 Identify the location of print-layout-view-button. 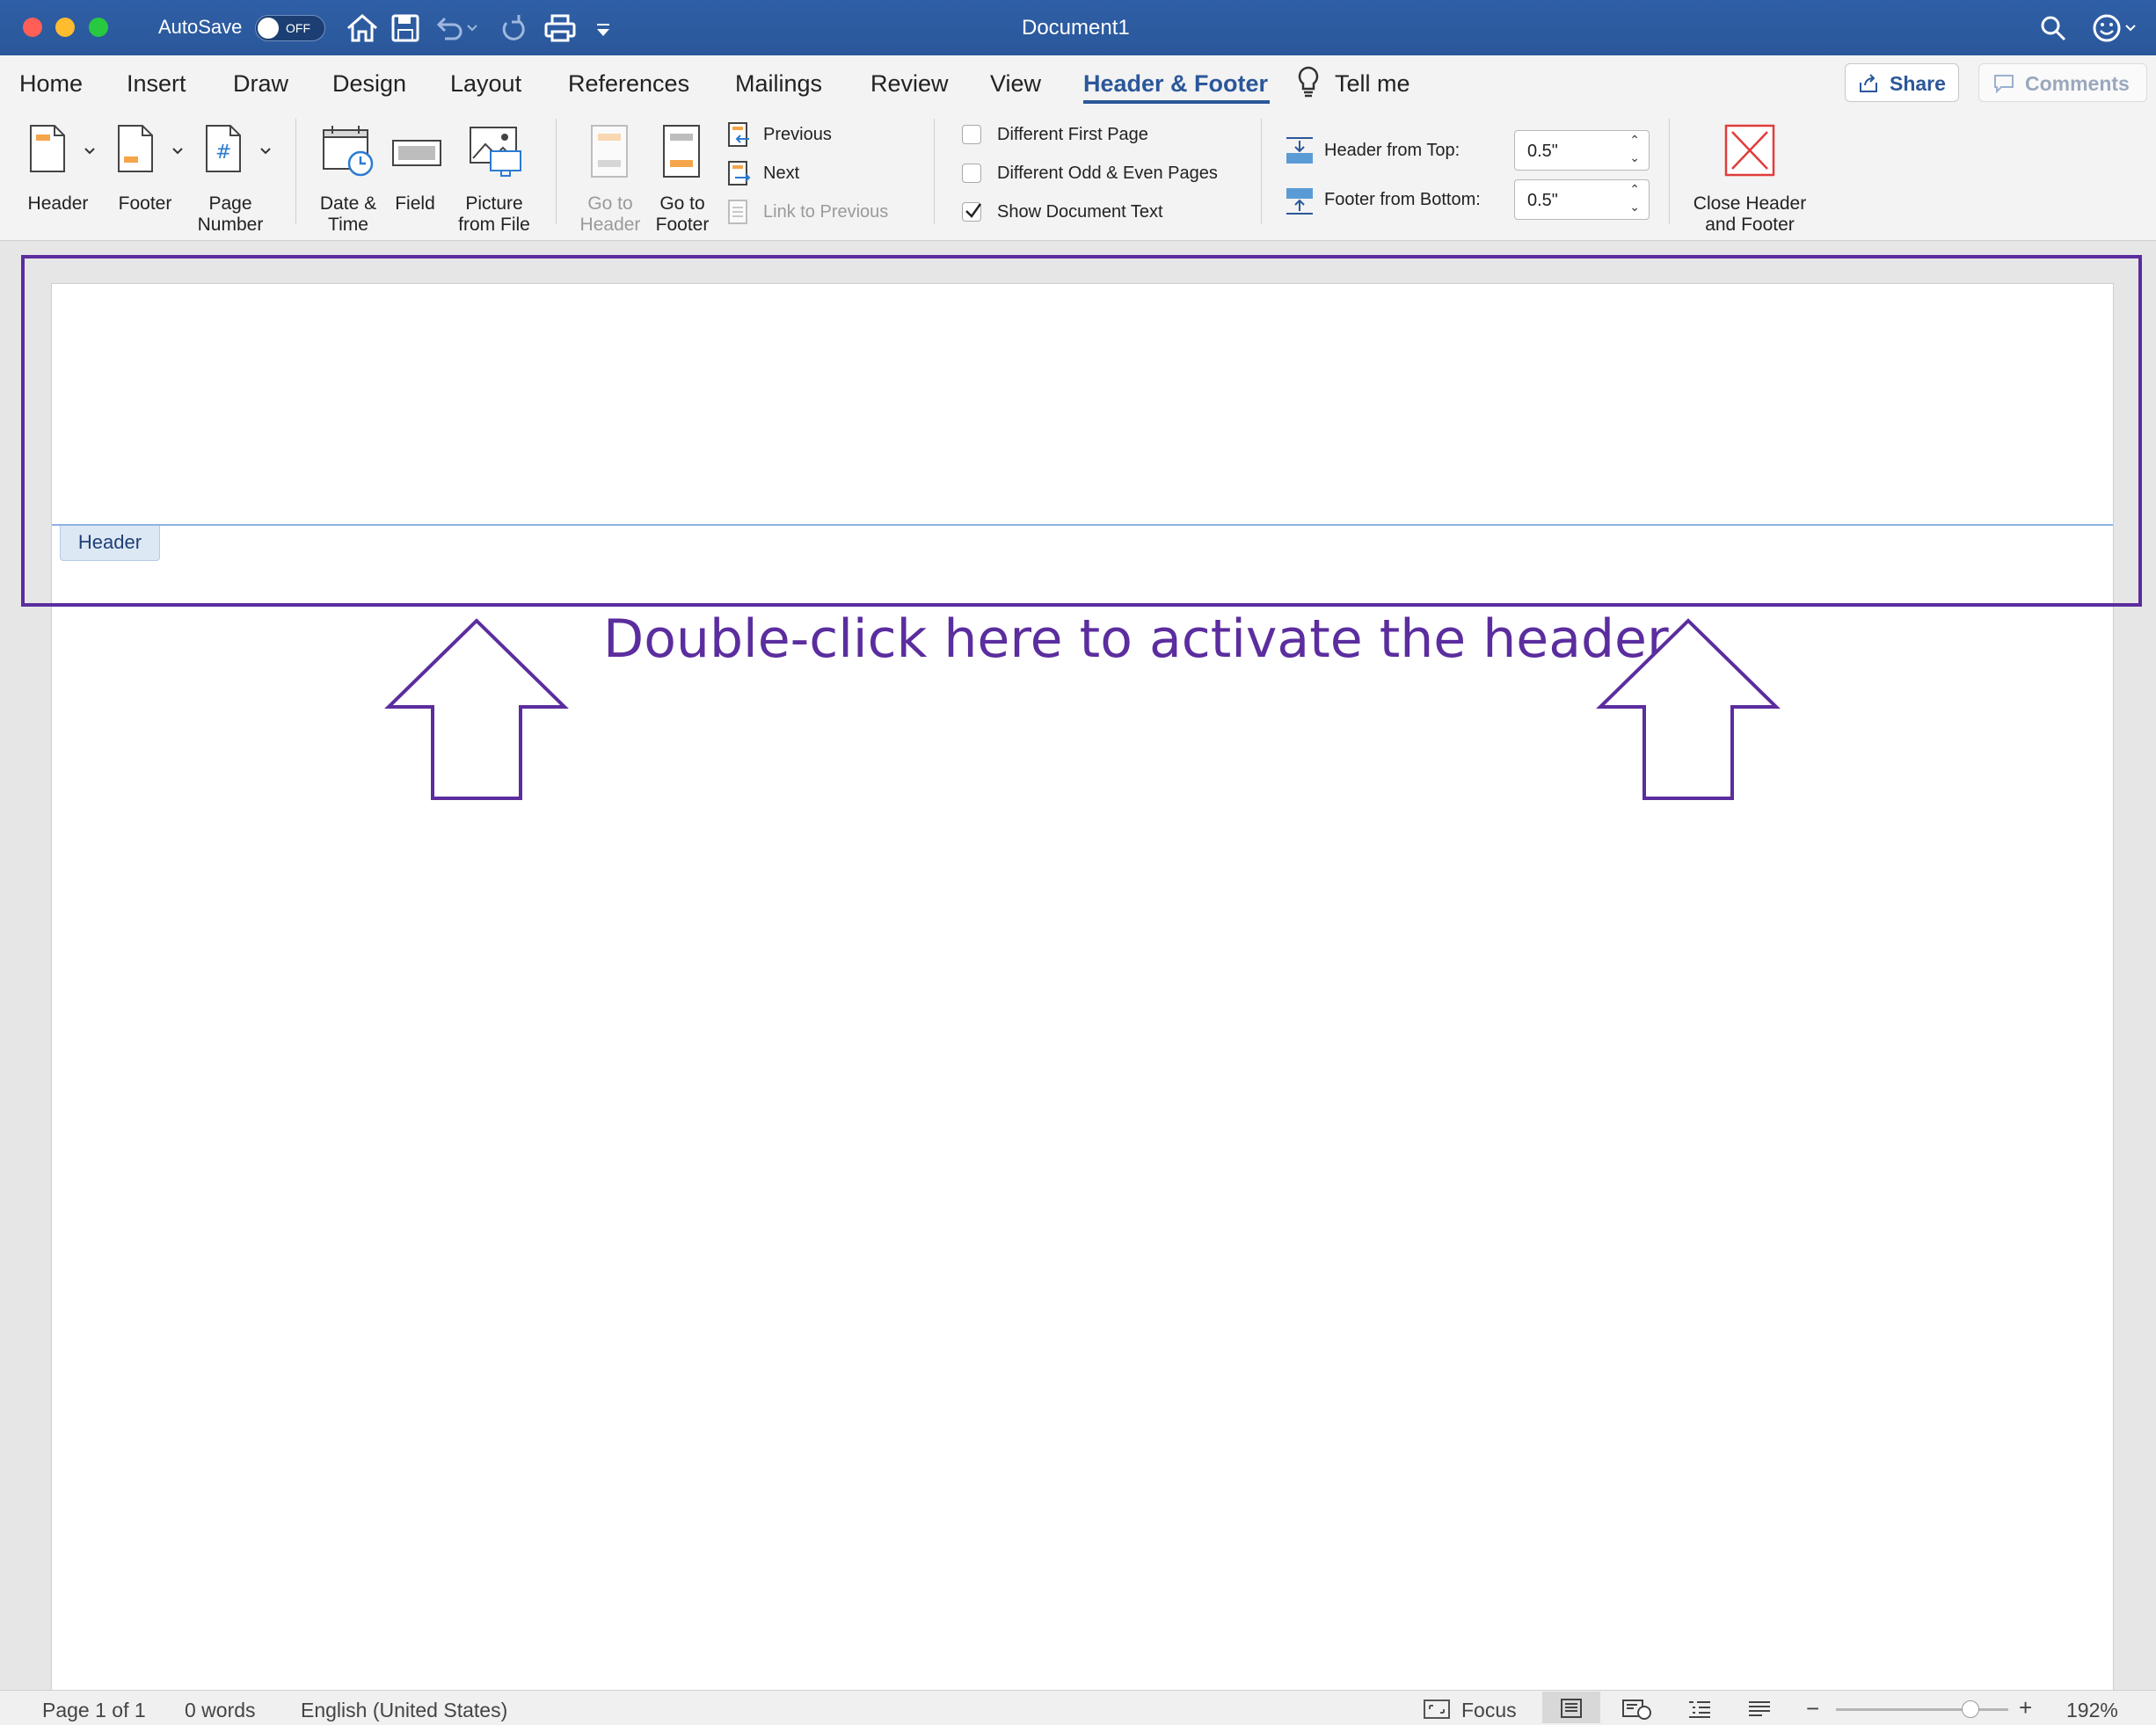
(1571, 1707).